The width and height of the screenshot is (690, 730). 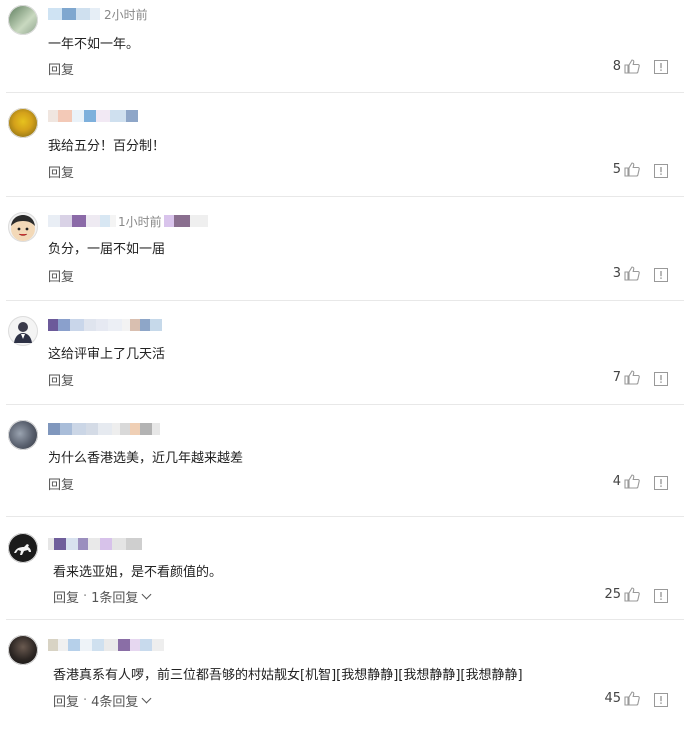 I want to click on like-count: 5, so click(x=616, y=169).